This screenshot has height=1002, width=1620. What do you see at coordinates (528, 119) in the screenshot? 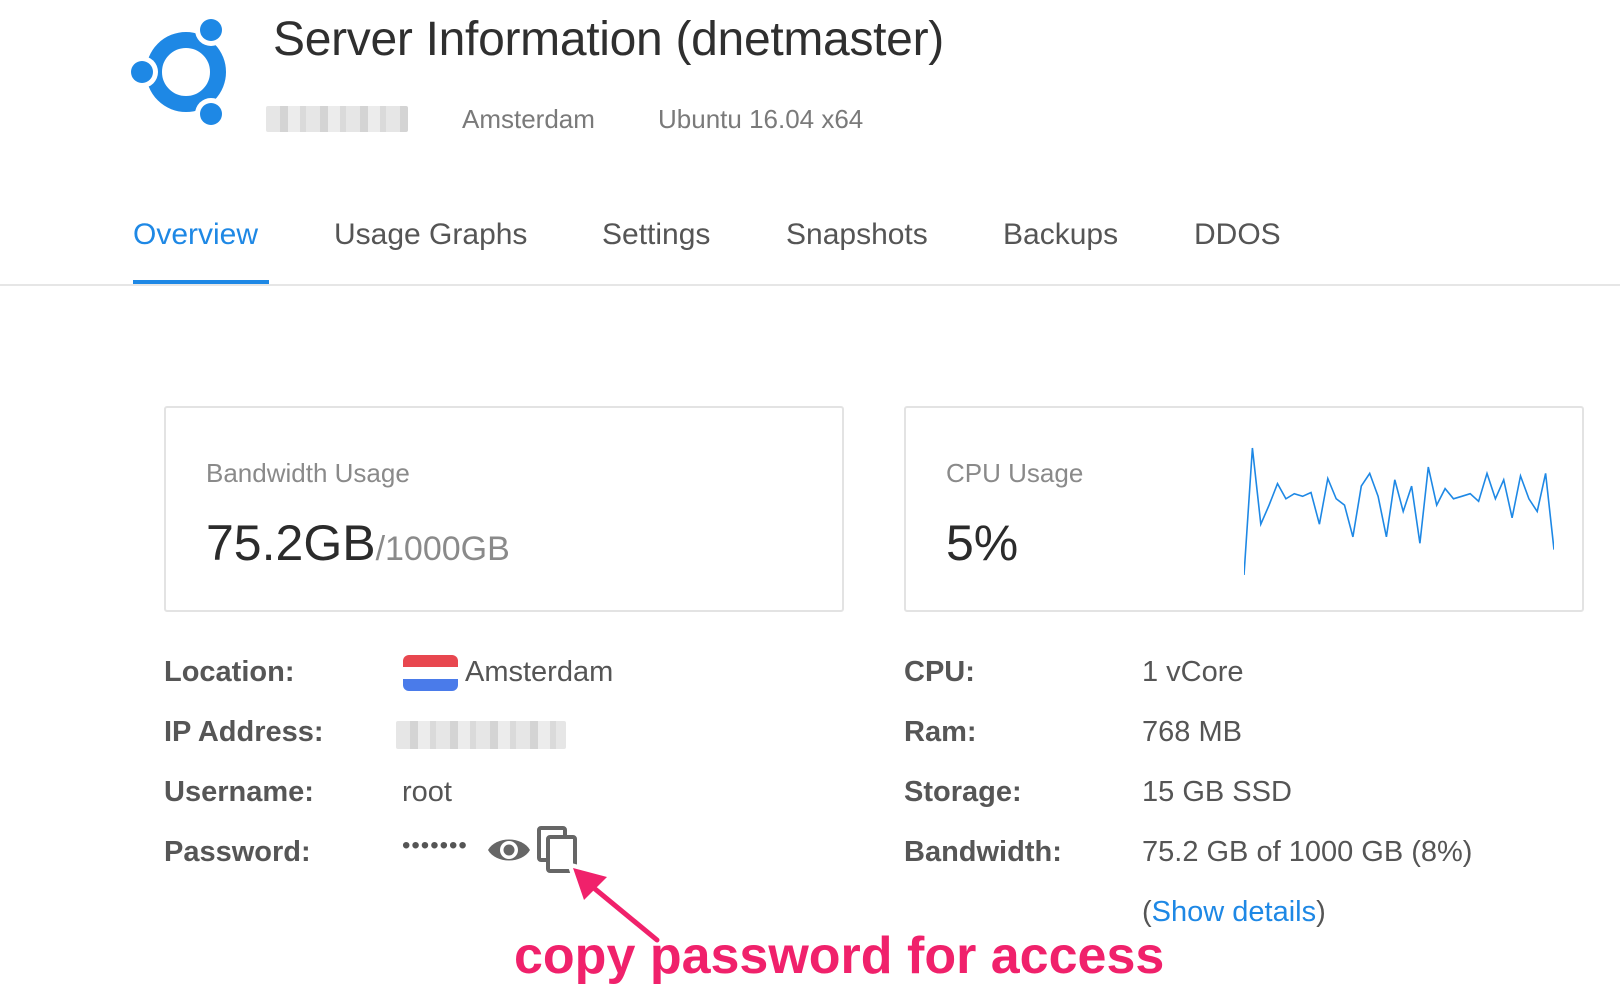
I see `server-location: Amsterdam` at bounding box center [528, 119].